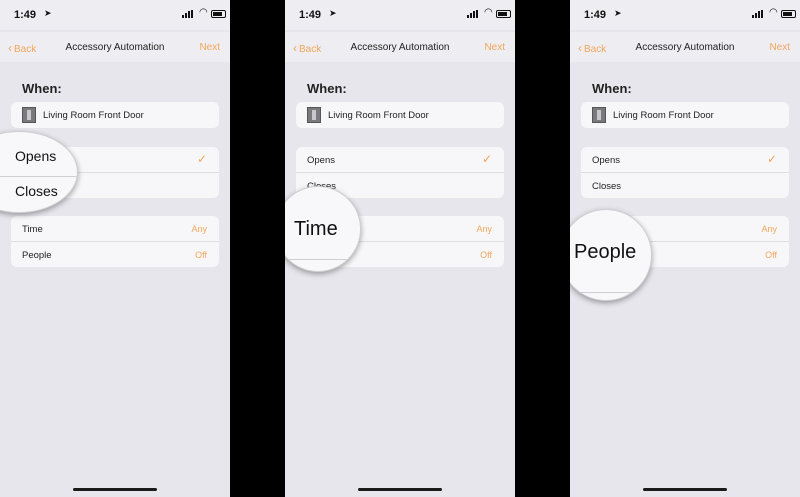  What do you see at coordinates (685, 185) in the screenshot?
I see `event-closes: Closes` at bounding box center [685, 185].